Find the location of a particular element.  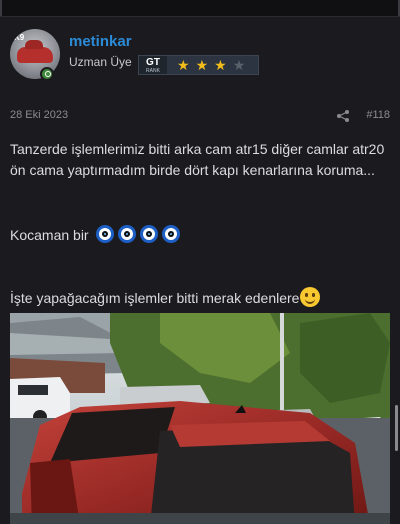

username-link: metinkar is located at coordinates (100, 41).